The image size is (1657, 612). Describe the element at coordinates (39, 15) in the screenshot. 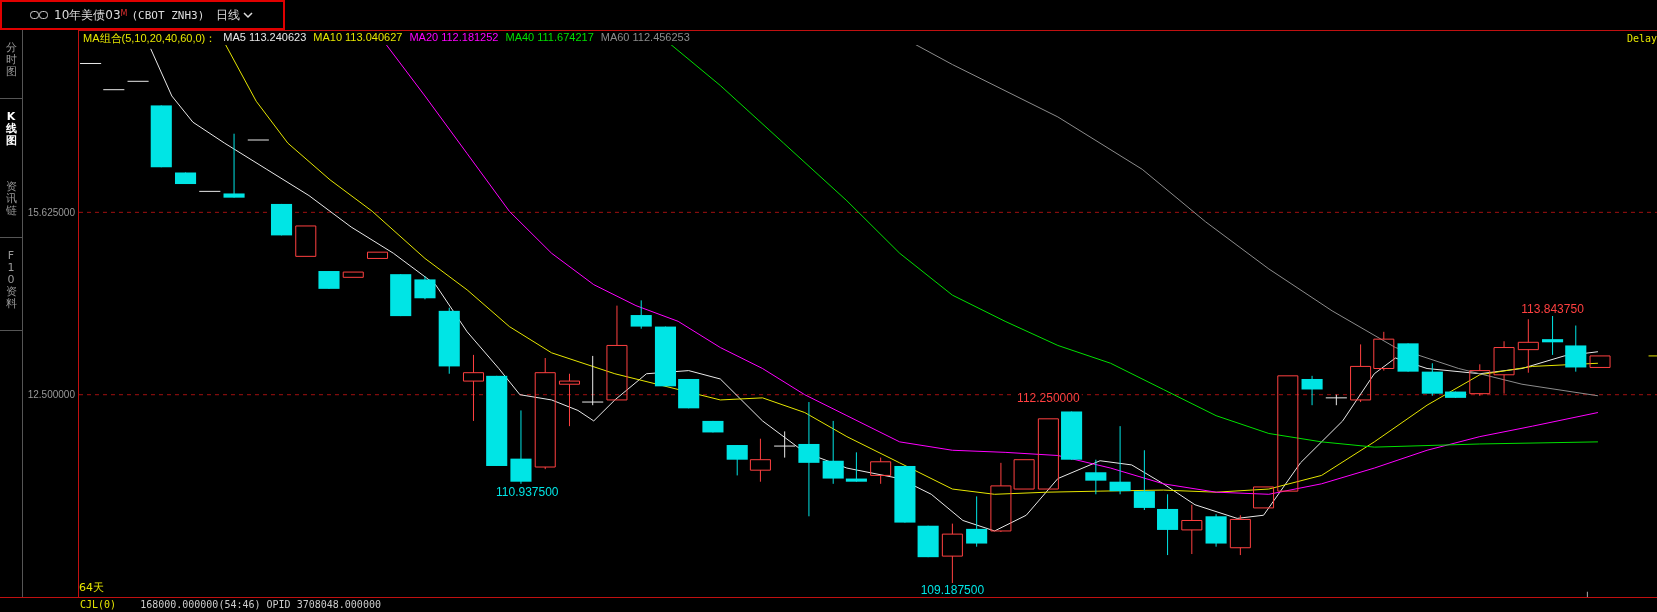

I see `link-icon` at that location.